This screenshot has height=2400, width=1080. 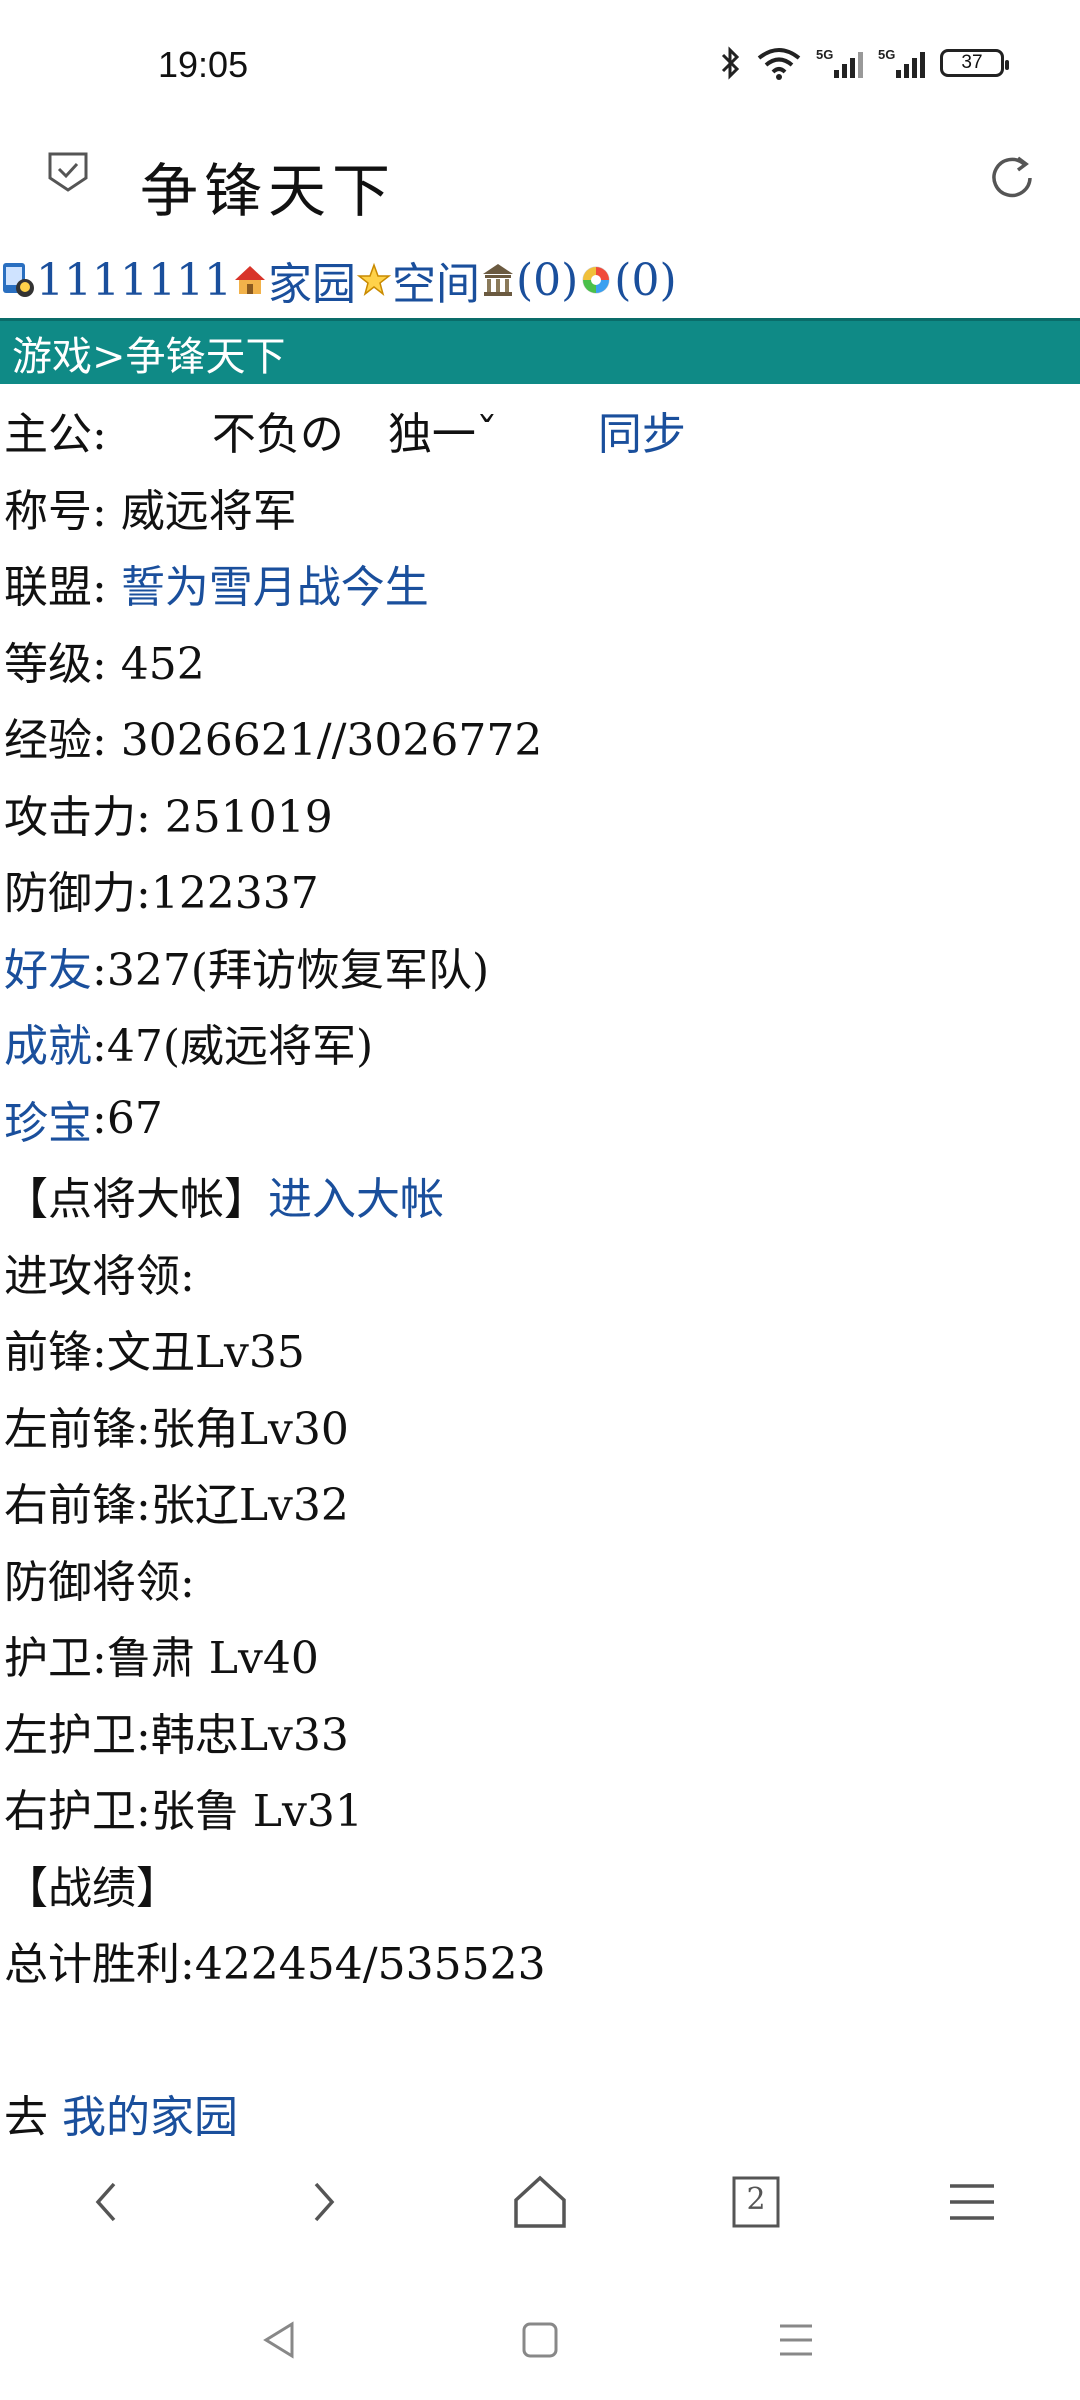 I want to click on lord-row: 主公: 不负の 独一ˇ 同步, so click(x=539, y=430).